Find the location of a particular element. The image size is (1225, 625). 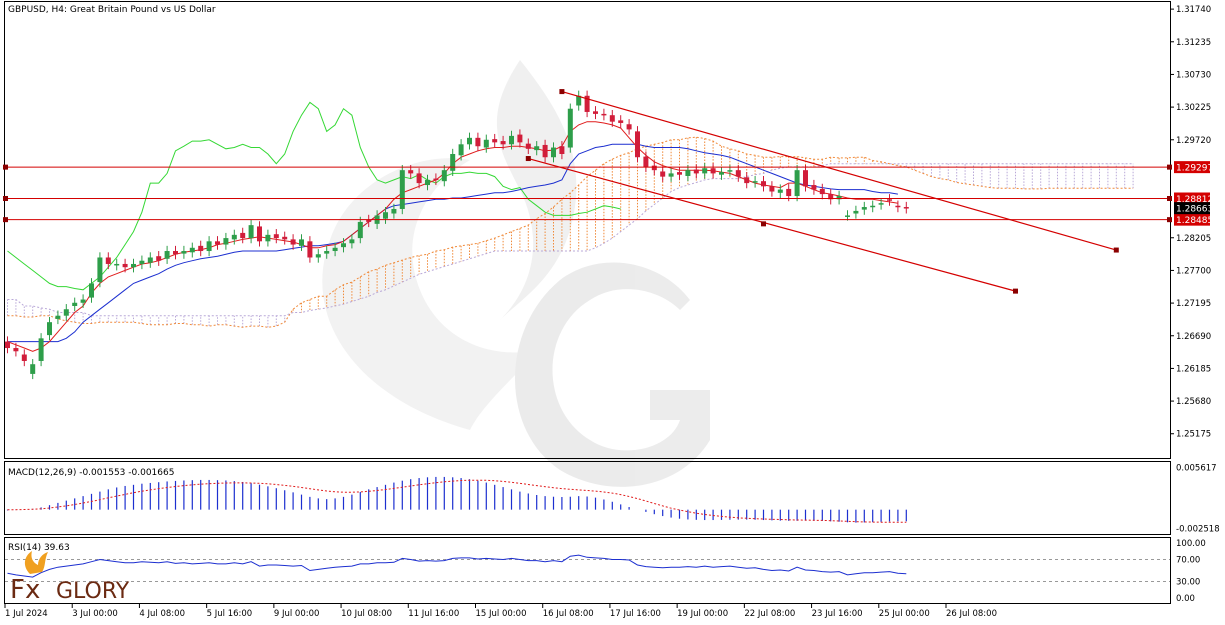

time-tick-label: 4 Jul 08:00 is located at coordinates (162, 614).